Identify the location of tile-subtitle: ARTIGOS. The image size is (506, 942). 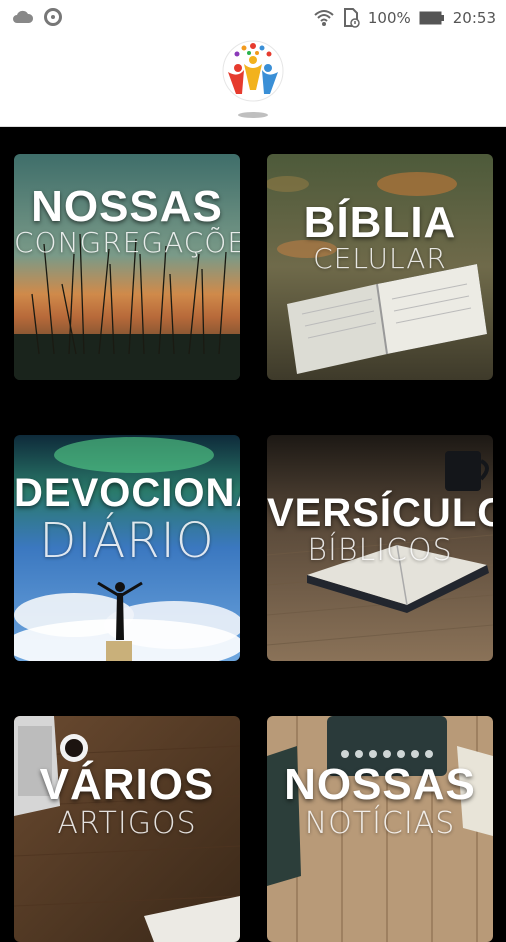
(127, 823).